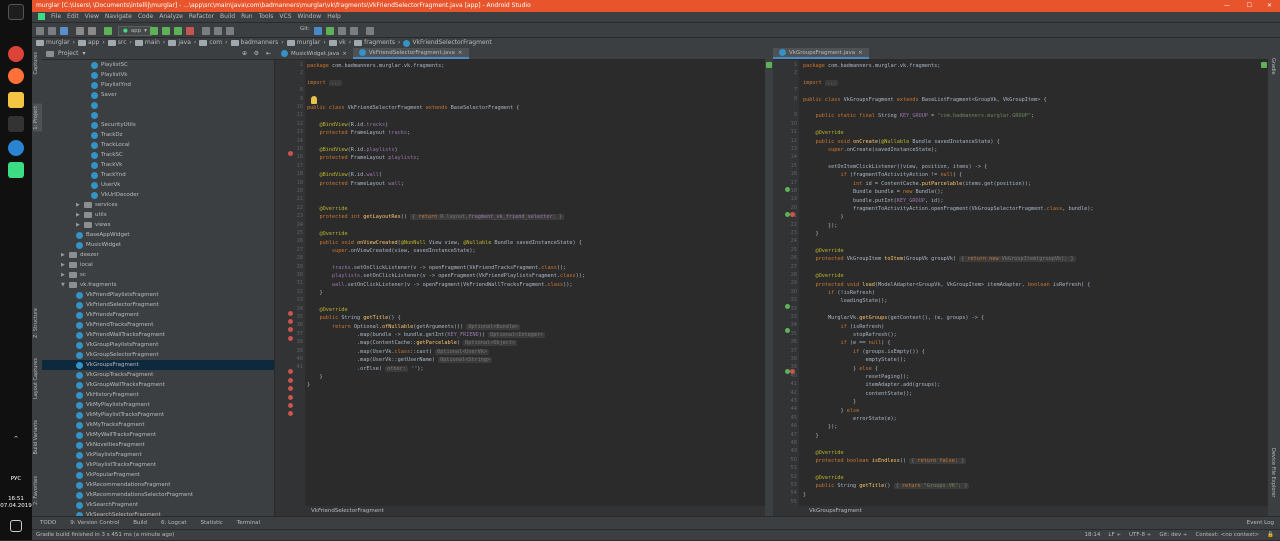 This screenshot has width=1280, height=541. I want to click on sync-icon, so click(64, 31).